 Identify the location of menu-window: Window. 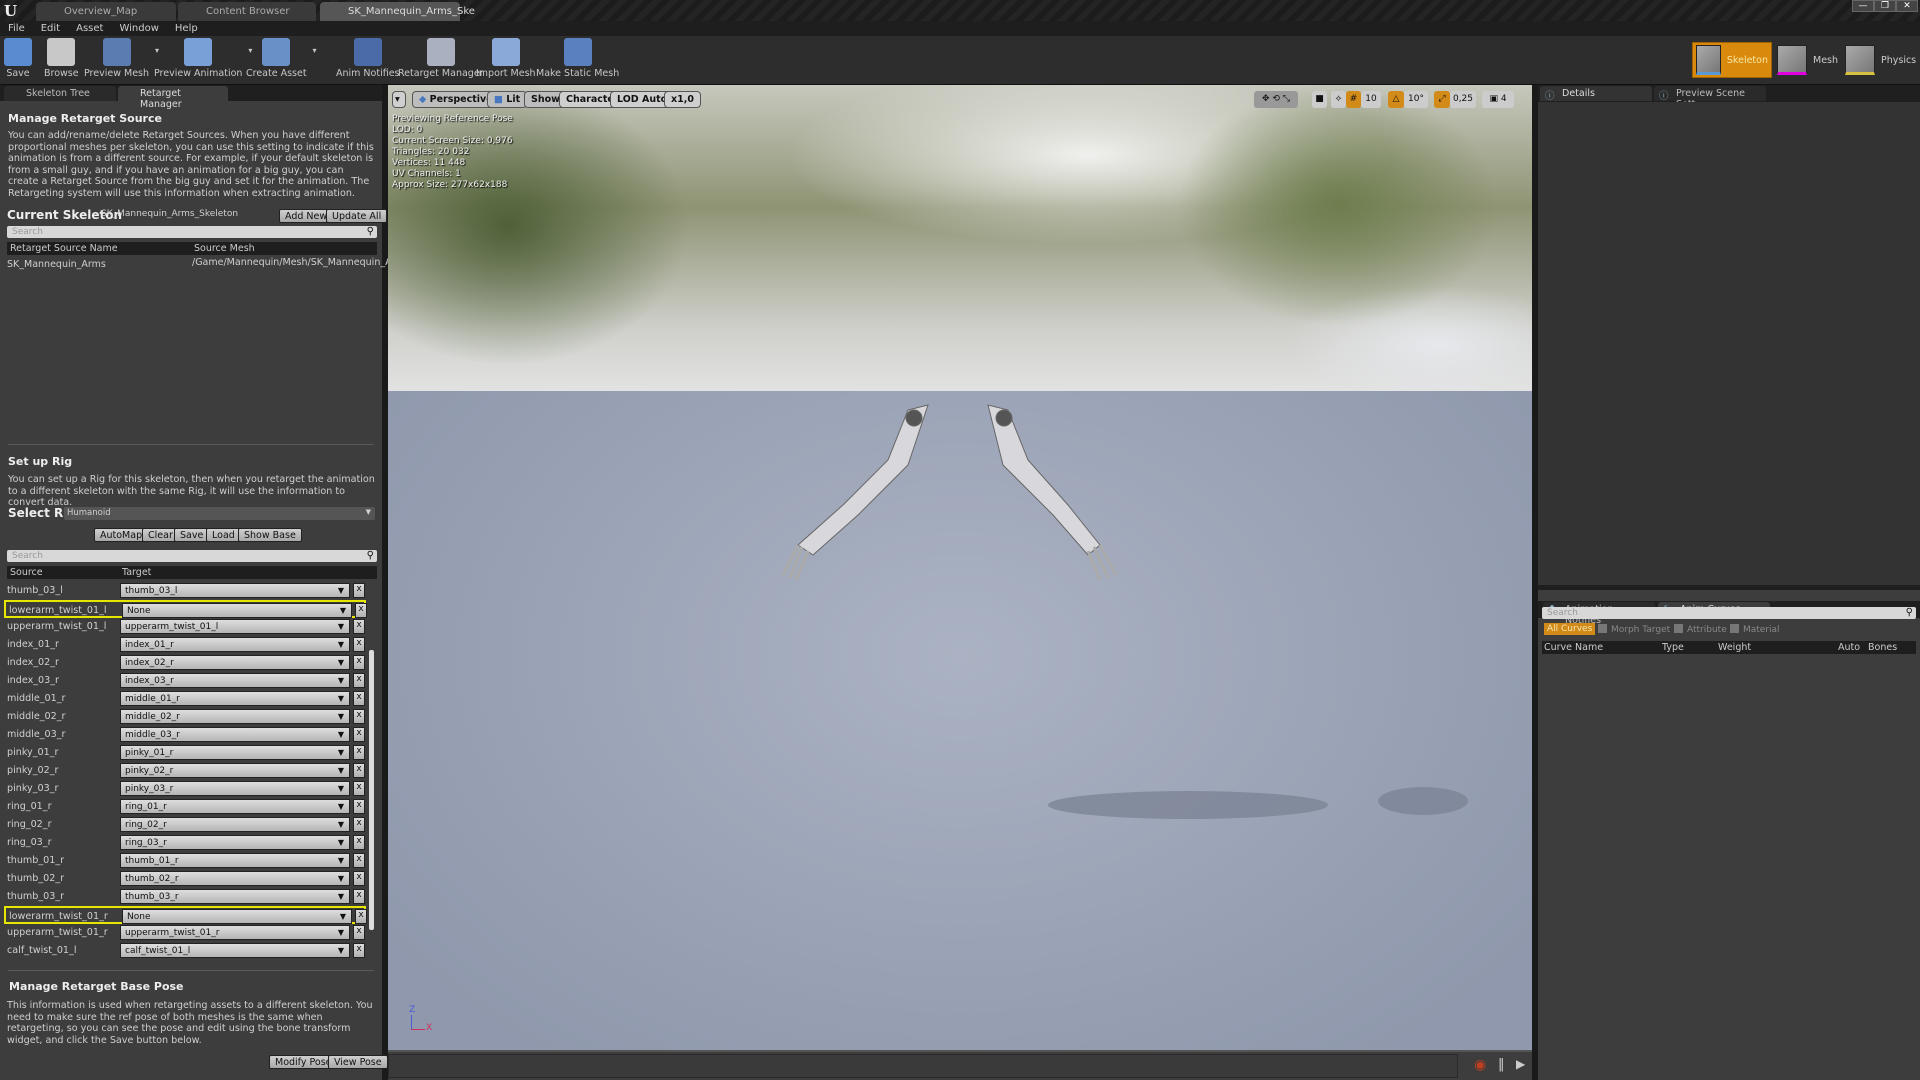
(138, 28).